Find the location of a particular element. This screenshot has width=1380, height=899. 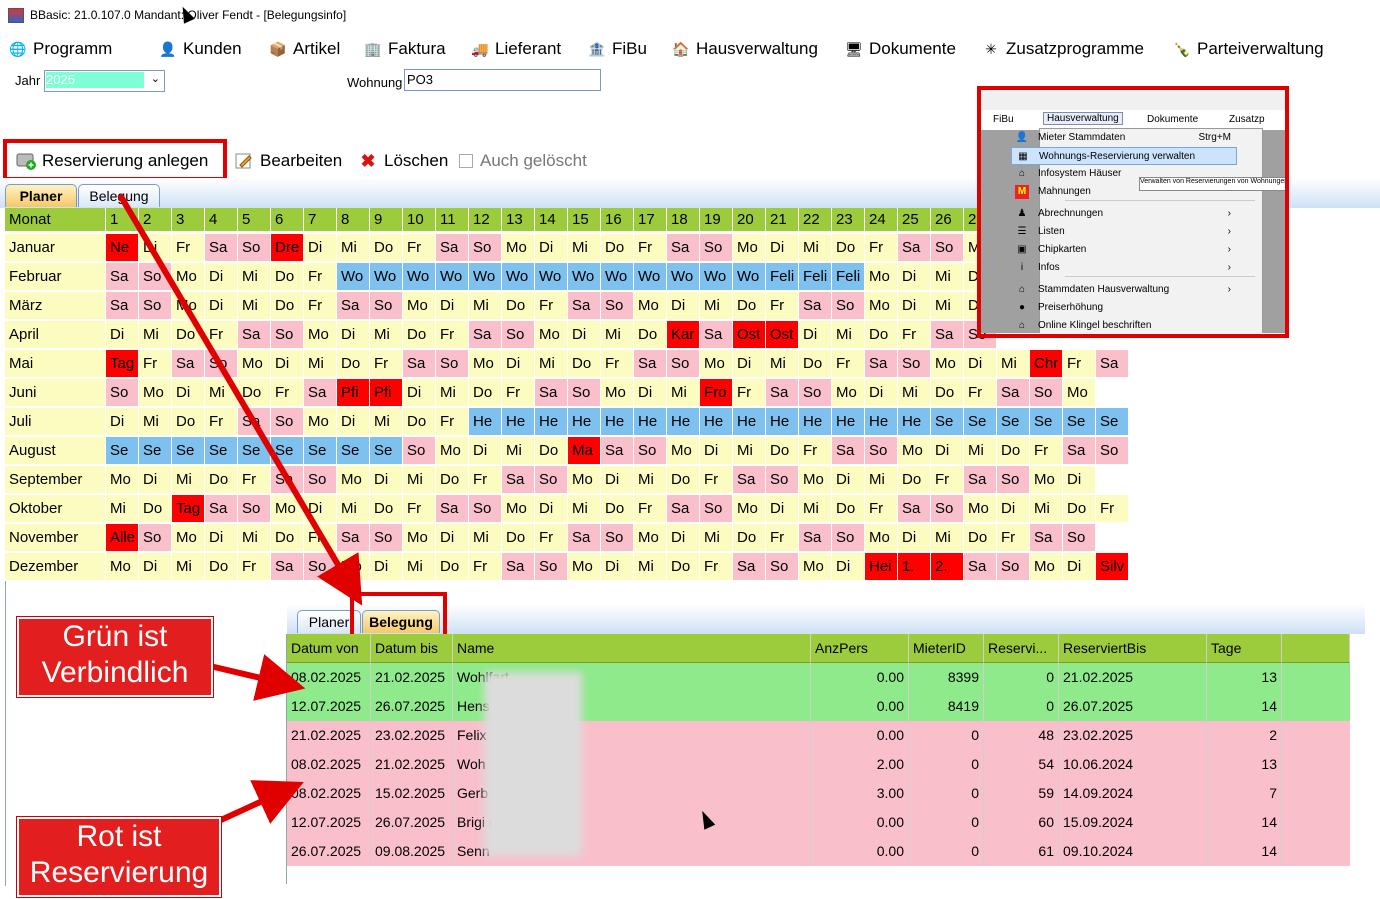

arrow-green is located at coordinates (257, 677).